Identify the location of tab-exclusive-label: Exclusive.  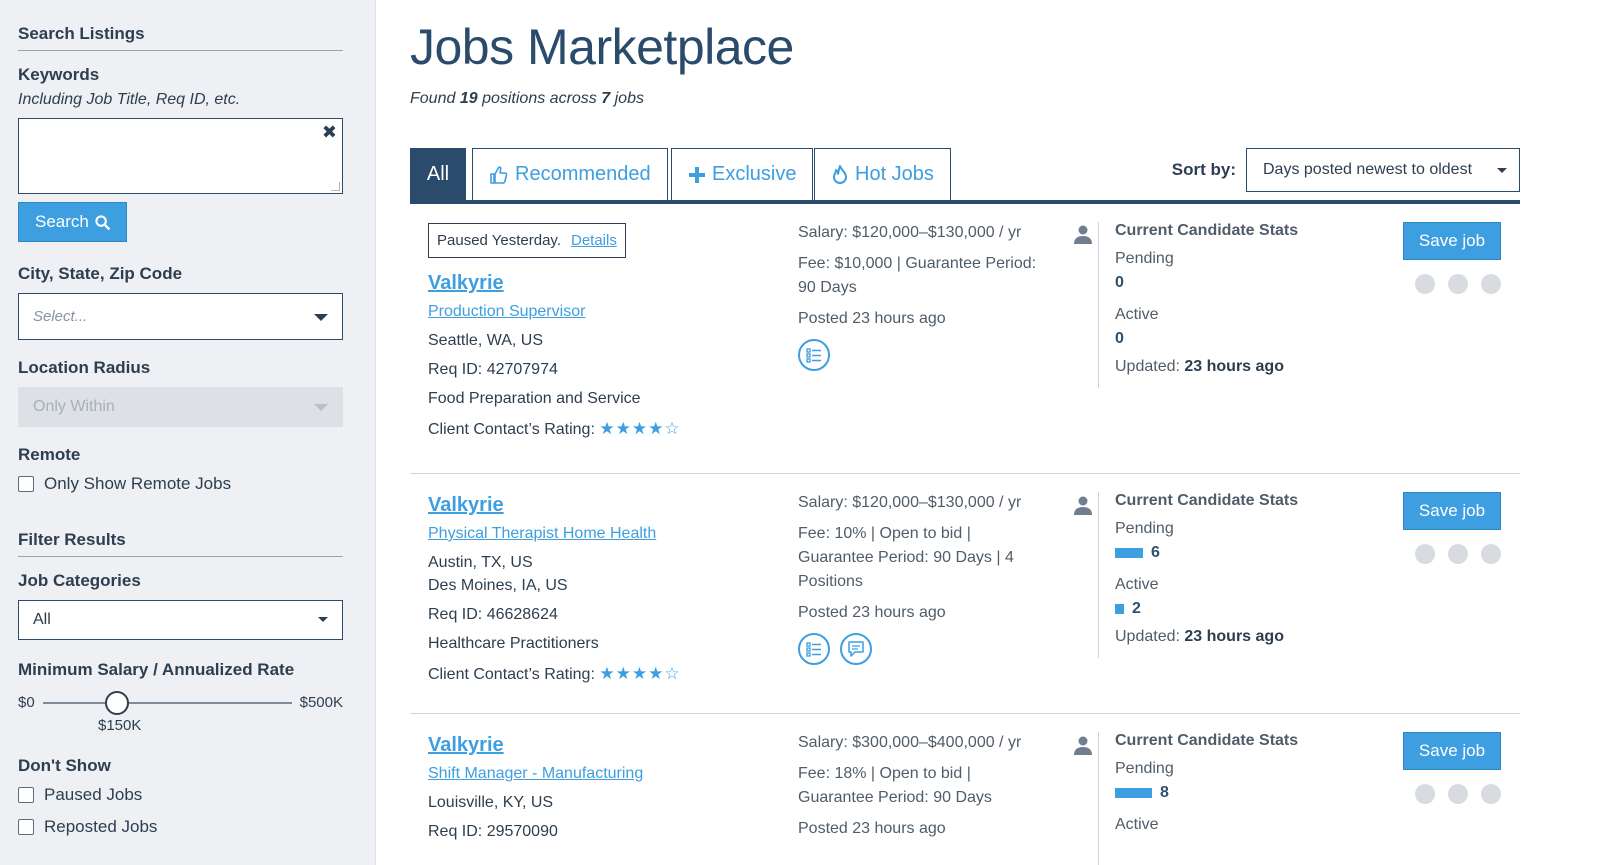
(754, 174).